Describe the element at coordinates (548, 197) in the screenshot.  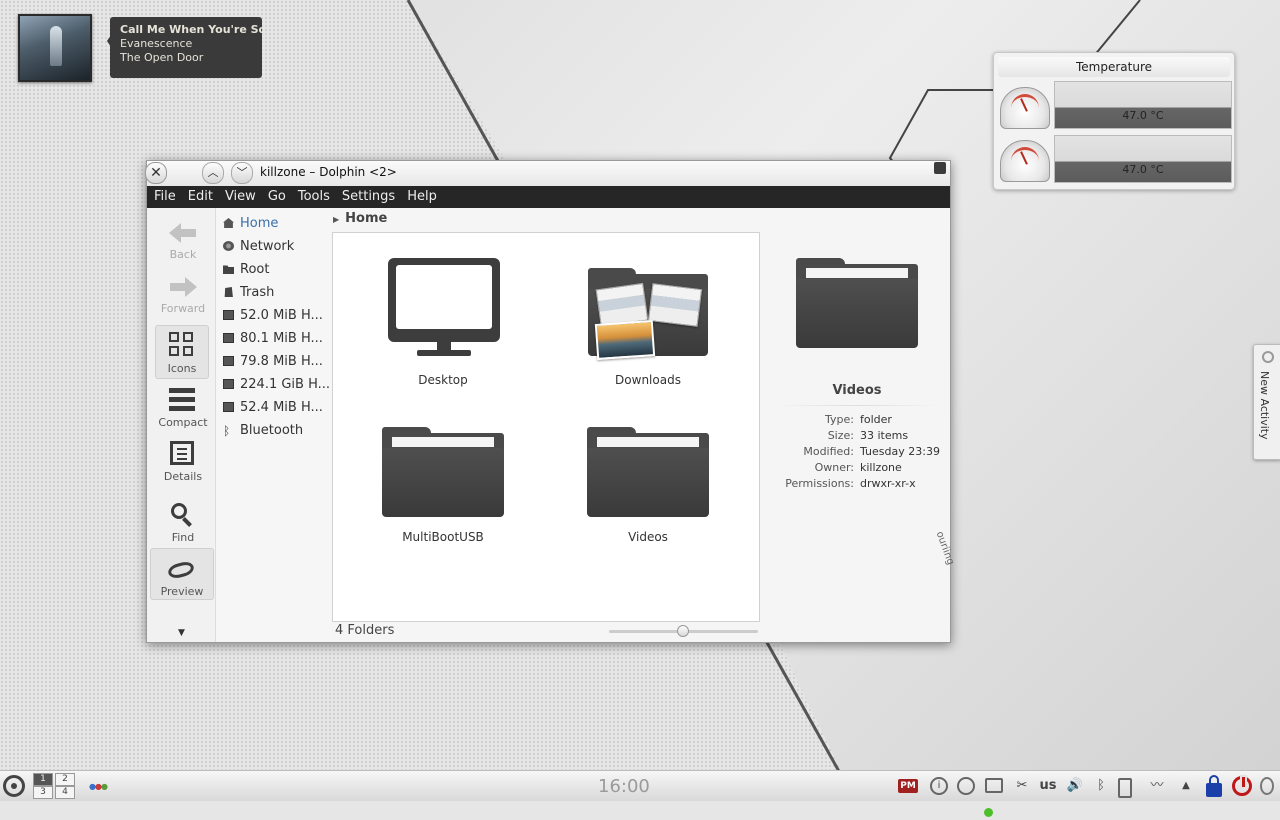
I see `menu-bar: File Edit View Go Tools Settings Help` at that location.